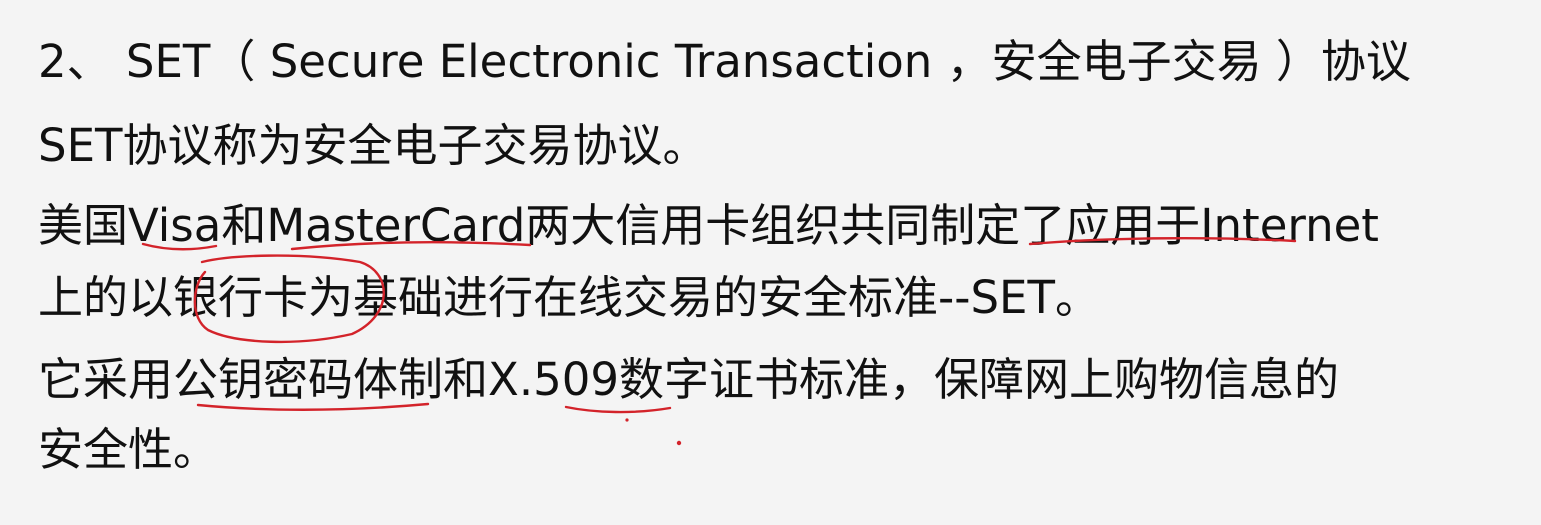  Describe the element at coordinates (569, 297) in the screenshot. I see `paragraph-line-3: 上的以银行卡为基础进行在线交易的安全标准--SET。` at that location.